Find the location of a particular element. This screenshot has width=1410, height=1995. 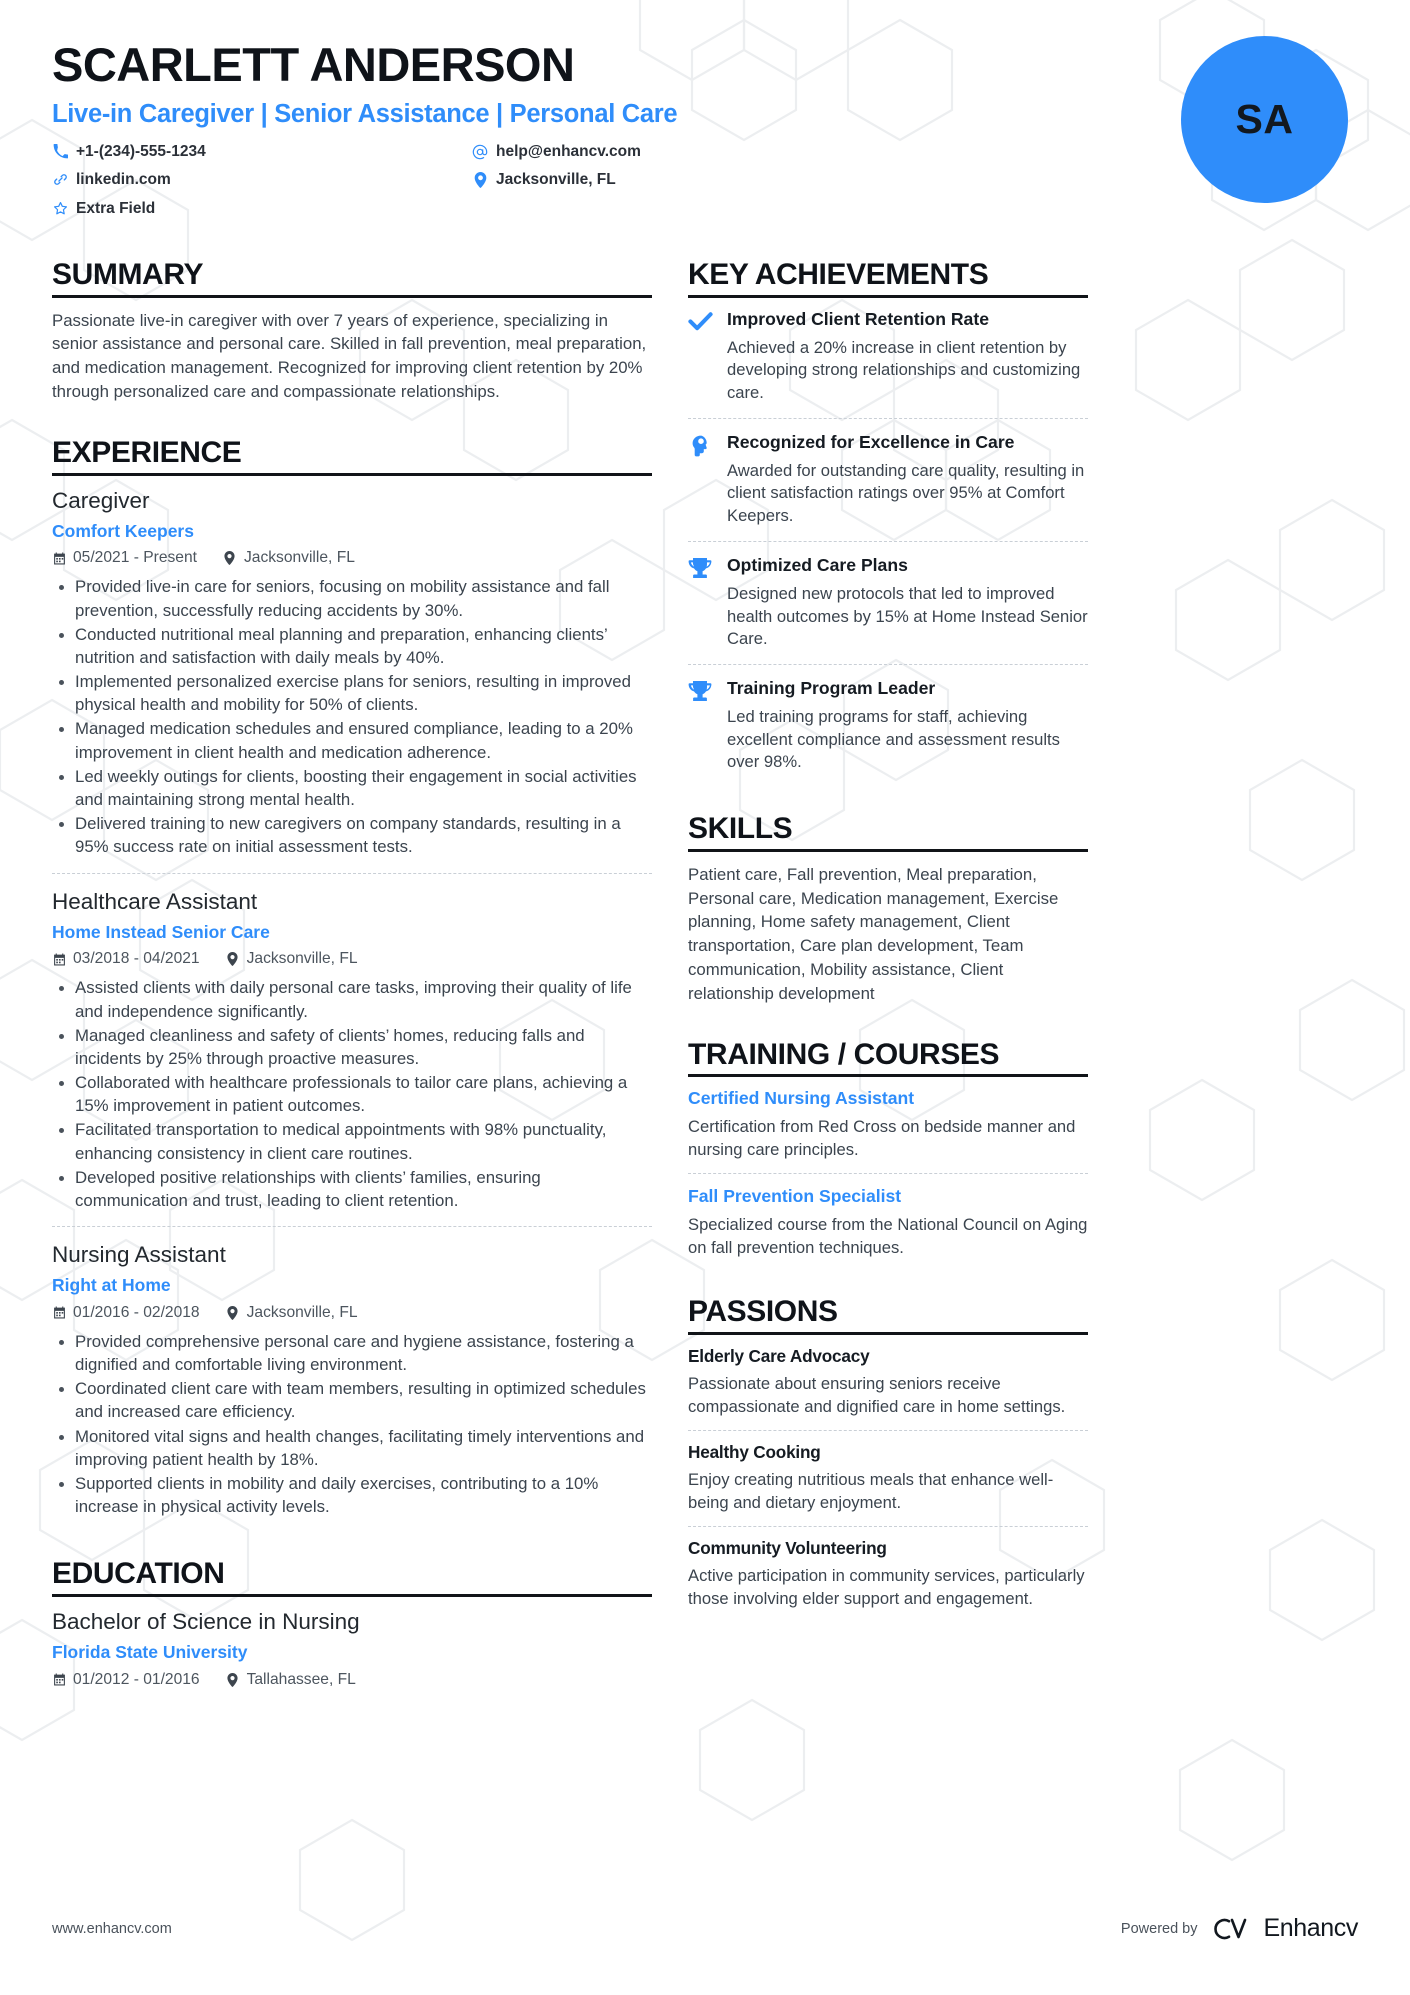

section-title-key-achievements: KEY ACHIEVEMENTS is located at coordinates (888, 278).